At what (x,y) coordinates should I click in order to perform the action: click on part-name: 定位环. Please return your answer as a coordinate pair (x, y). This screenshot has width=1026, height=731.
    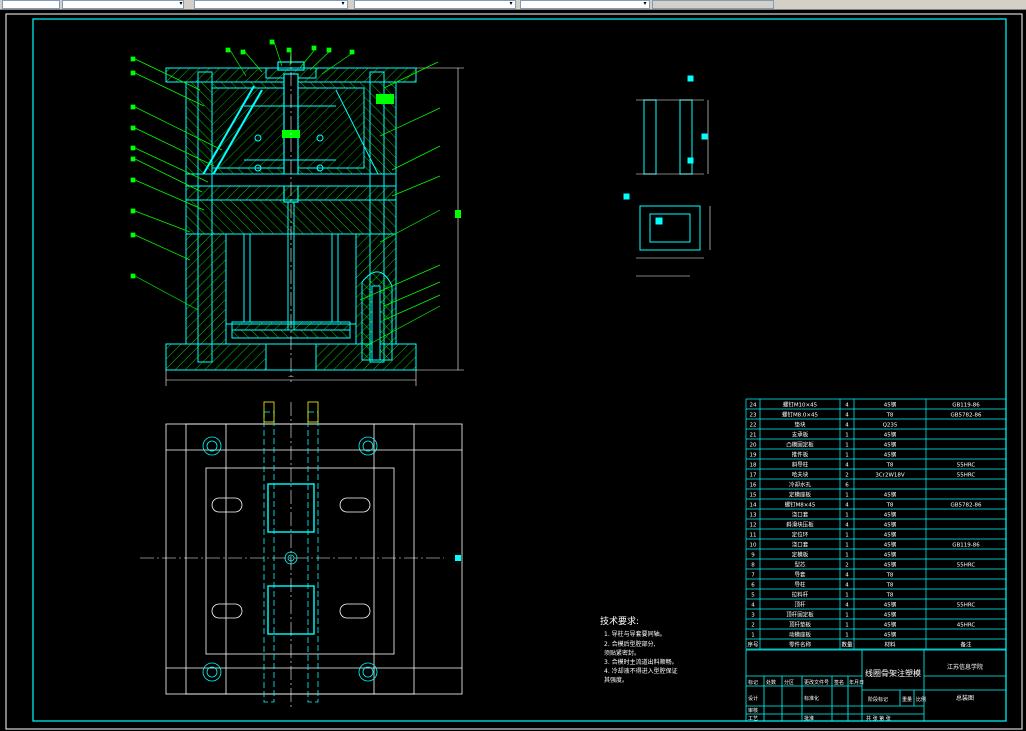
    Looking at the image, I should click on (800, 535).